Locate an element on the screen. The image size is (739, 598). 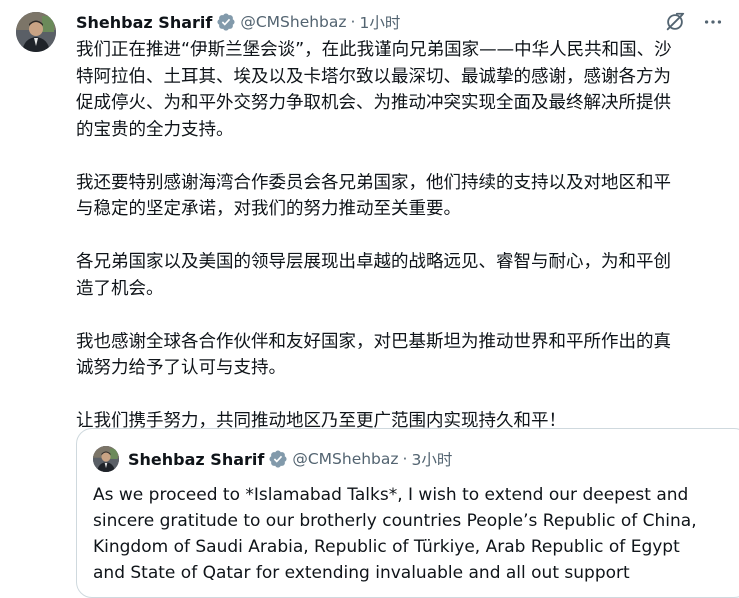
grok-icon is located at coordinates (675, 22).